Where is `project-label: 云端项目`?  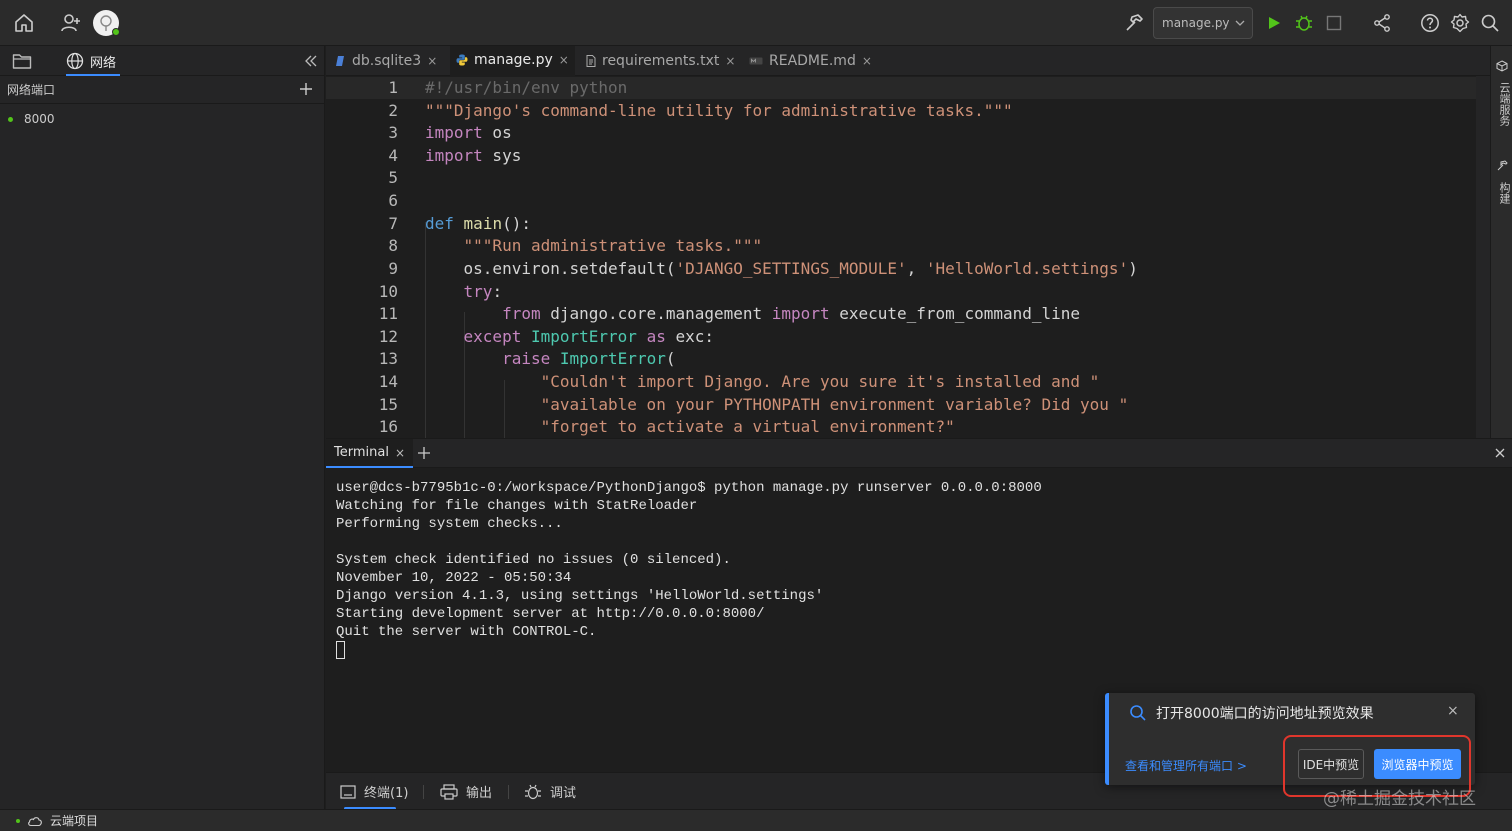
project-label: 云端项目 is located at coordinates (74, 820).